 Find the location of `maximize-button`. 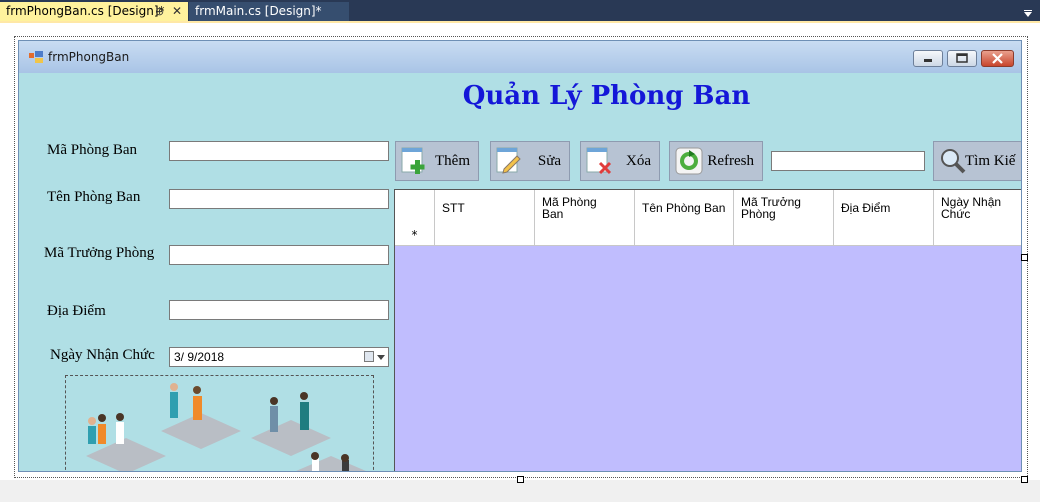

maximize-button is located at coordinates (962, 58).